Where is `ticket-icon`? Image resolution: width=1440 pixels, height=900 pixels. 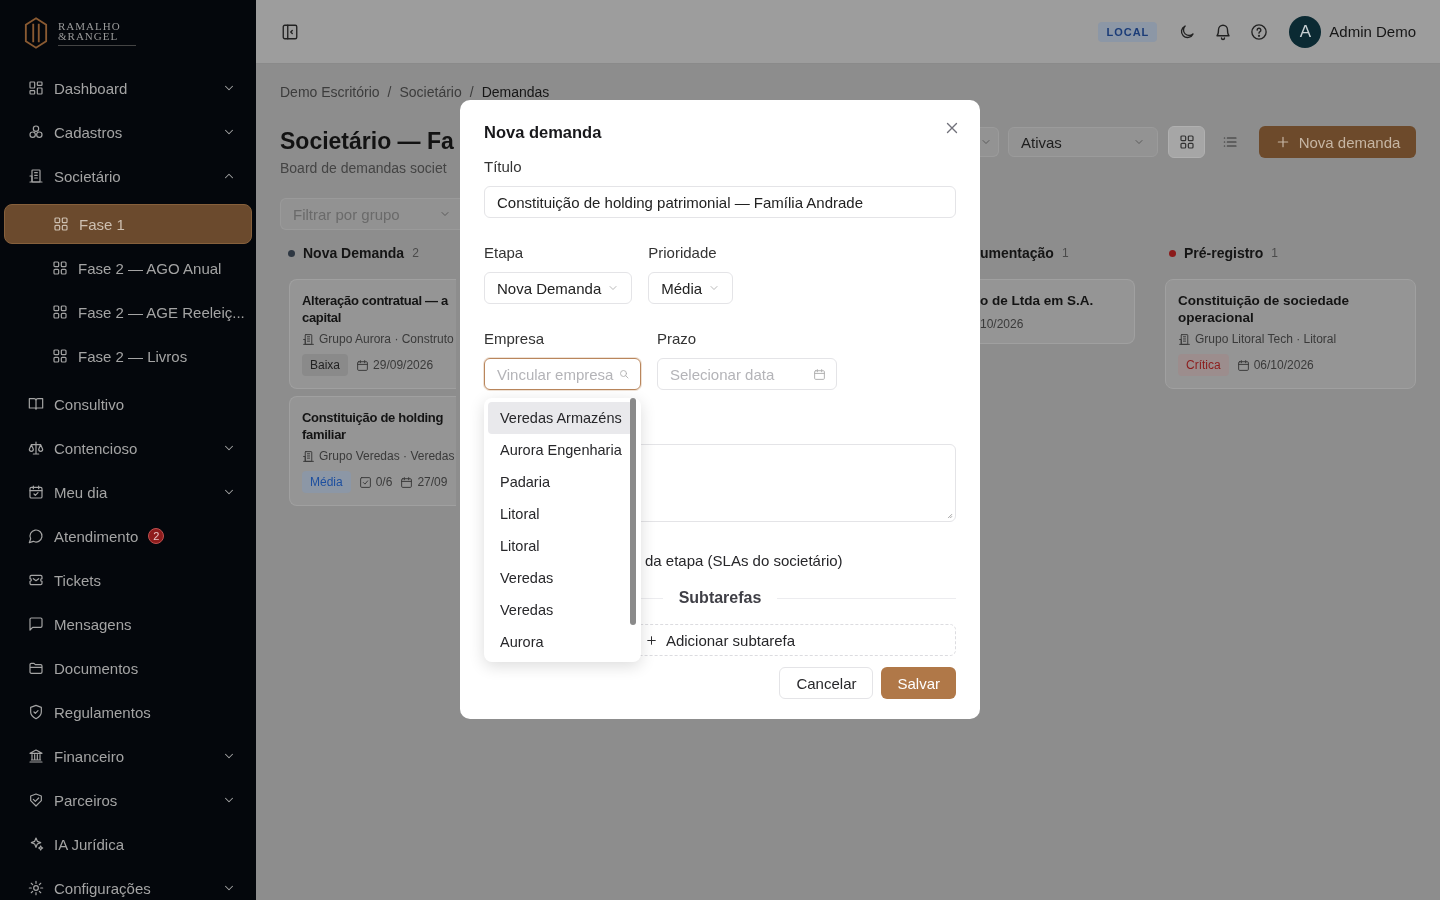
ticket-icon is located at coordinates (36, 580).